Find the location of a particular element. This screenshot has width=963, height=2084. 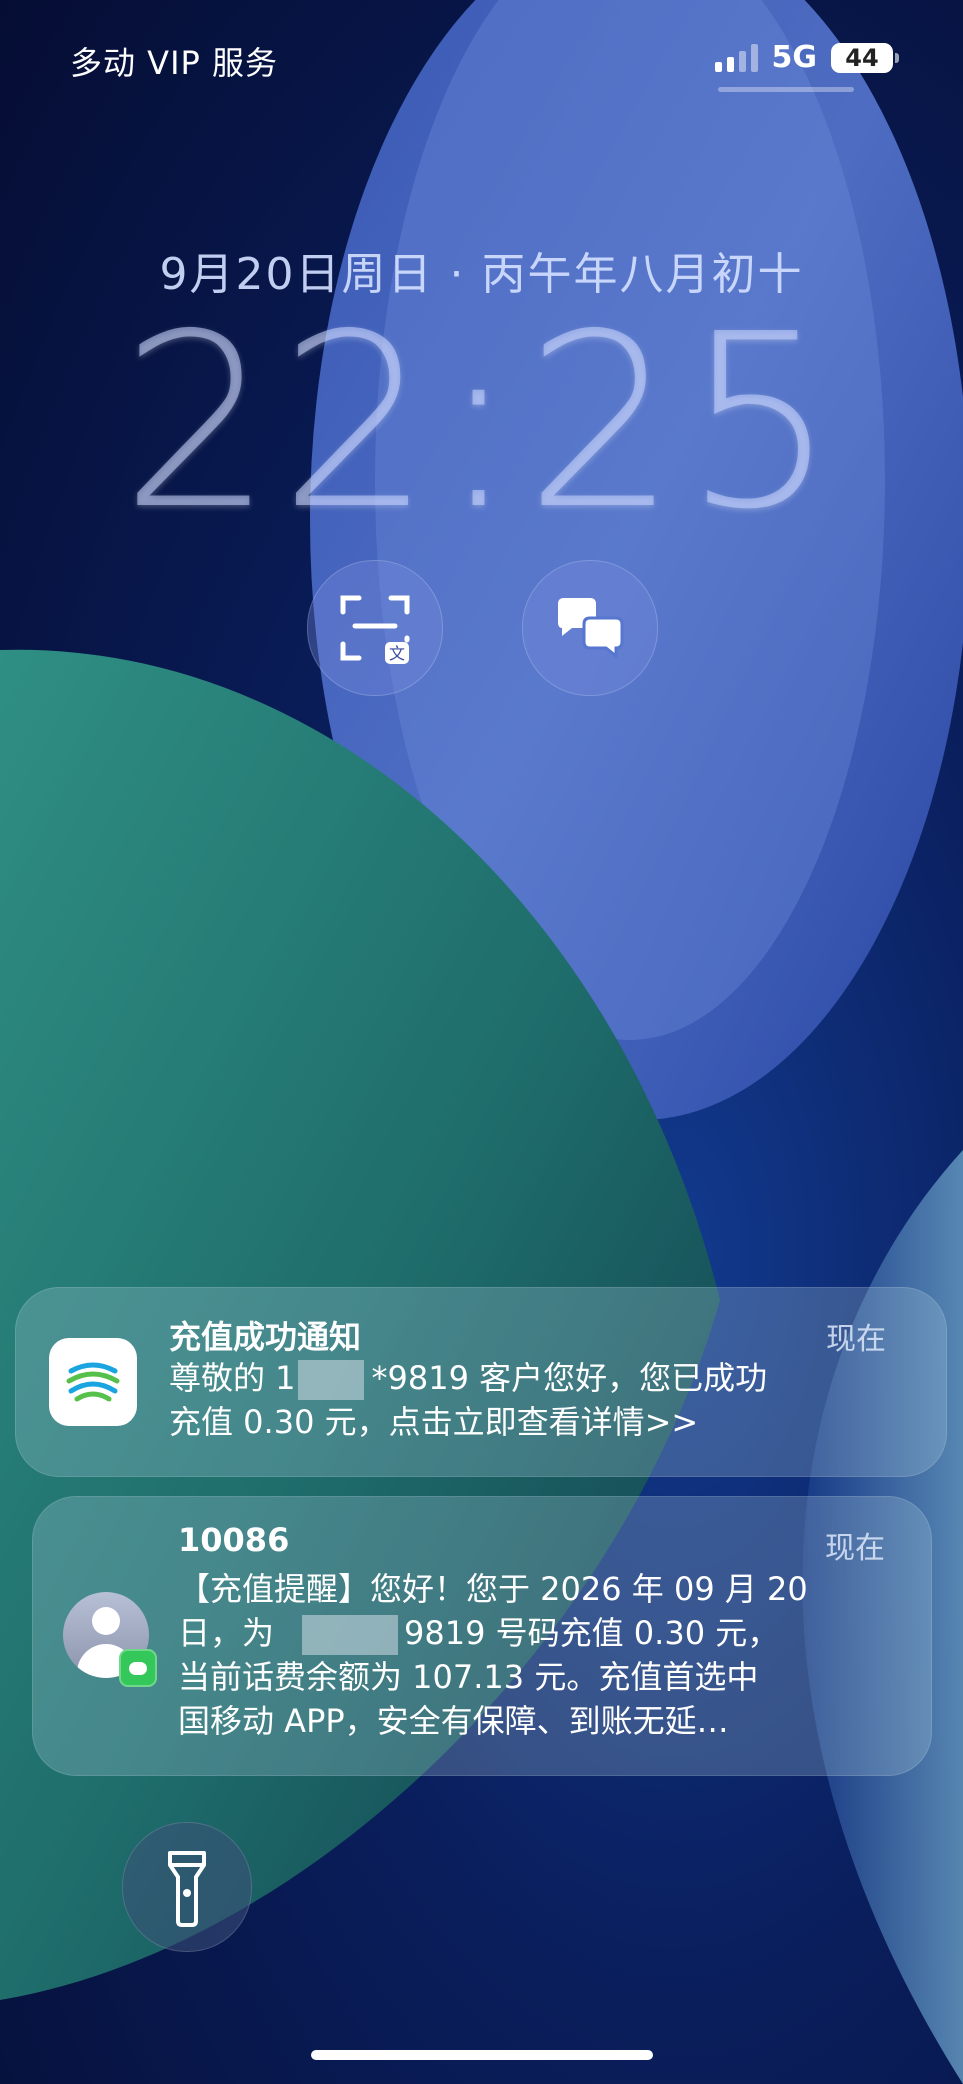

body-text: 当前话费余额为 107.13 元。充值首选中 is located at coordinates (468, 1677).